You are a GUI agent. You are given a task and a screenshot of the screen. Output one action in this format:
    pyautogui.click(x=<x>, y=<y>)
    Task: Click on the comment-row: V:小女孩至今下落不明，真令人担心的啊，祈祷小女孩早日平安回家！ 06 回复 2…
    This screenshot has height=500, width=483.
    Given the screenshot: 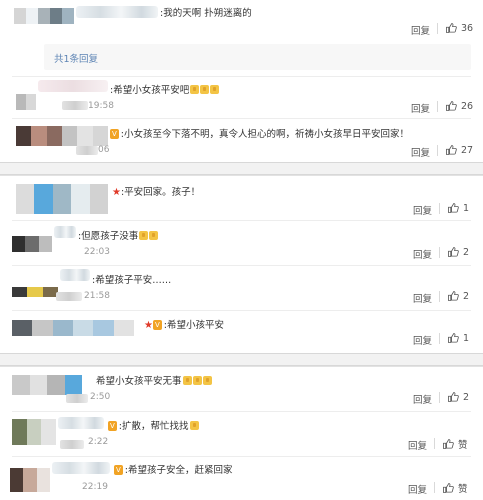 What is the action you would take?
    pyautogui.click(x=241, y=141)
    